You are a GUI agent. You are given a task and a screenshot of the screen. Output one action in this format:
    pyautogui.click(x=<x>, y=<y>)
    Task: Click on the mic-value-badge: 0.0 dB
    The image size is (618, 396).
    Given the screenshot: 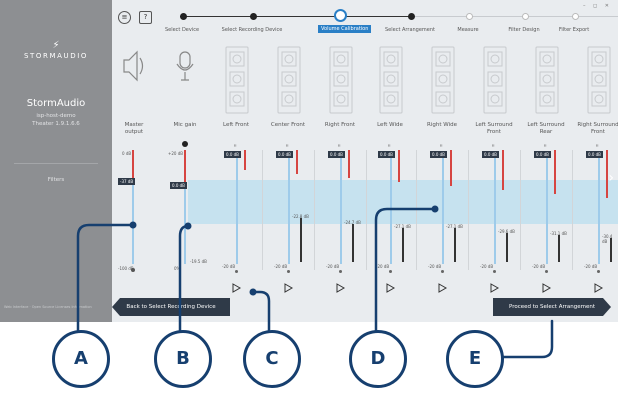 What is the action you would take?
    pyautogui.click(x=178, y=185)
    